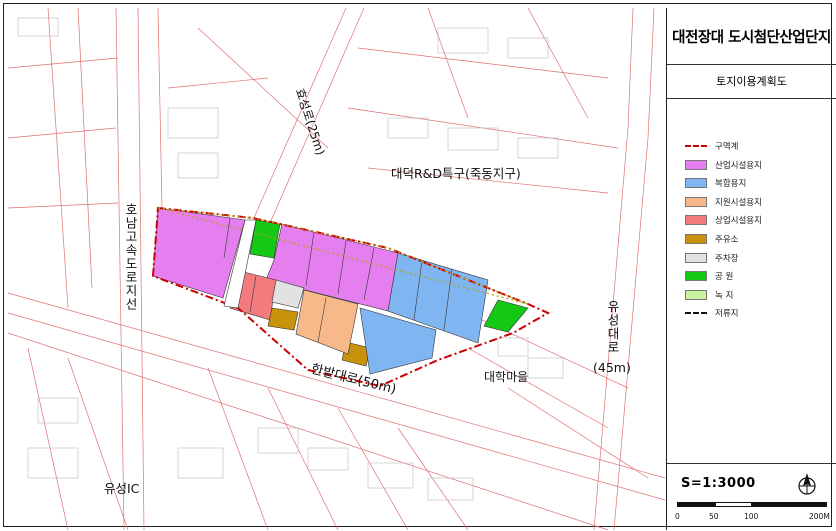 The width and height of the screenshot is (836, 531). I want to click on legend-label: 복합용지, so click(731, 184).